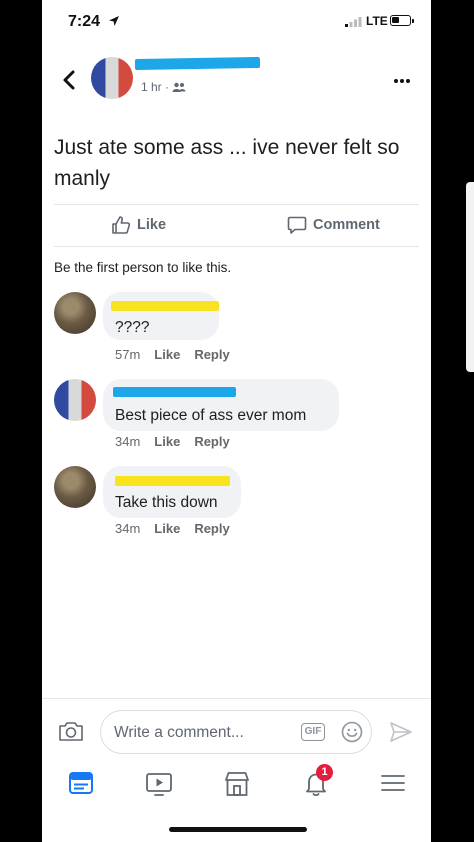 This screenshot has height=842, width=474. I want to click on gif-button: GIF, so click(313, 732).